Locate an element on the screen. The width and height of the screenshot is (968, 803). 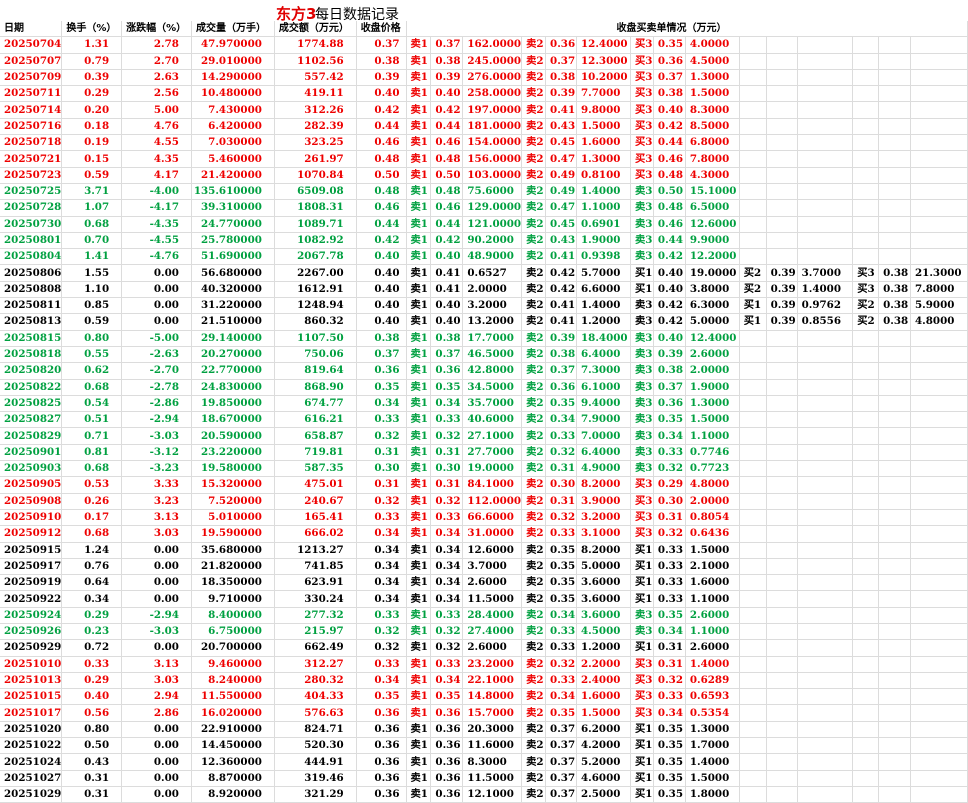
data-cell: 3.03 is located at coordinates (156, 681).